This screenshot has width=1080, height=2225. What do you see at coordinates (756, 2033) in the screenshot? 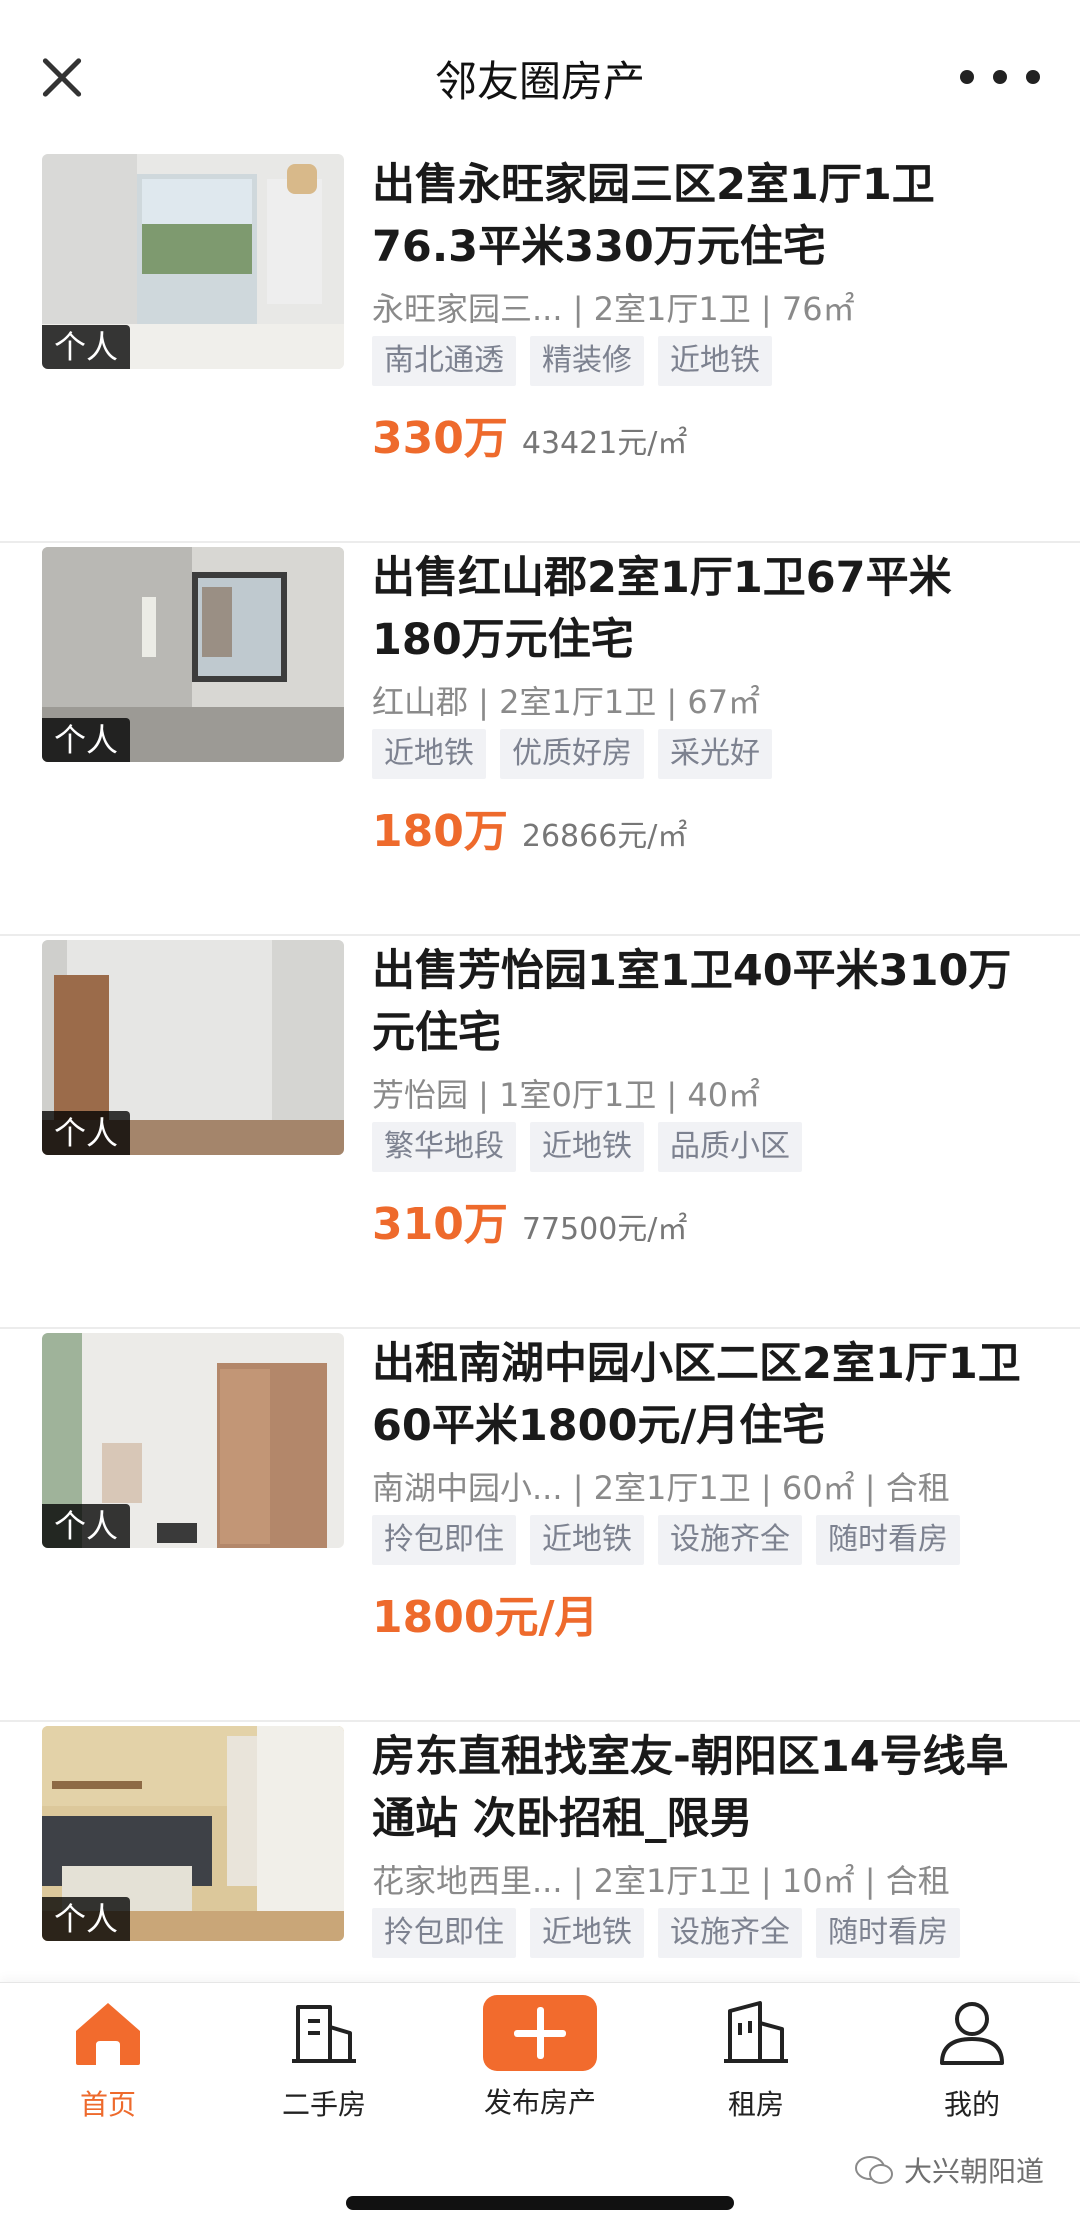
I see `rent-building-icon` at bounding box center [756, 2033].